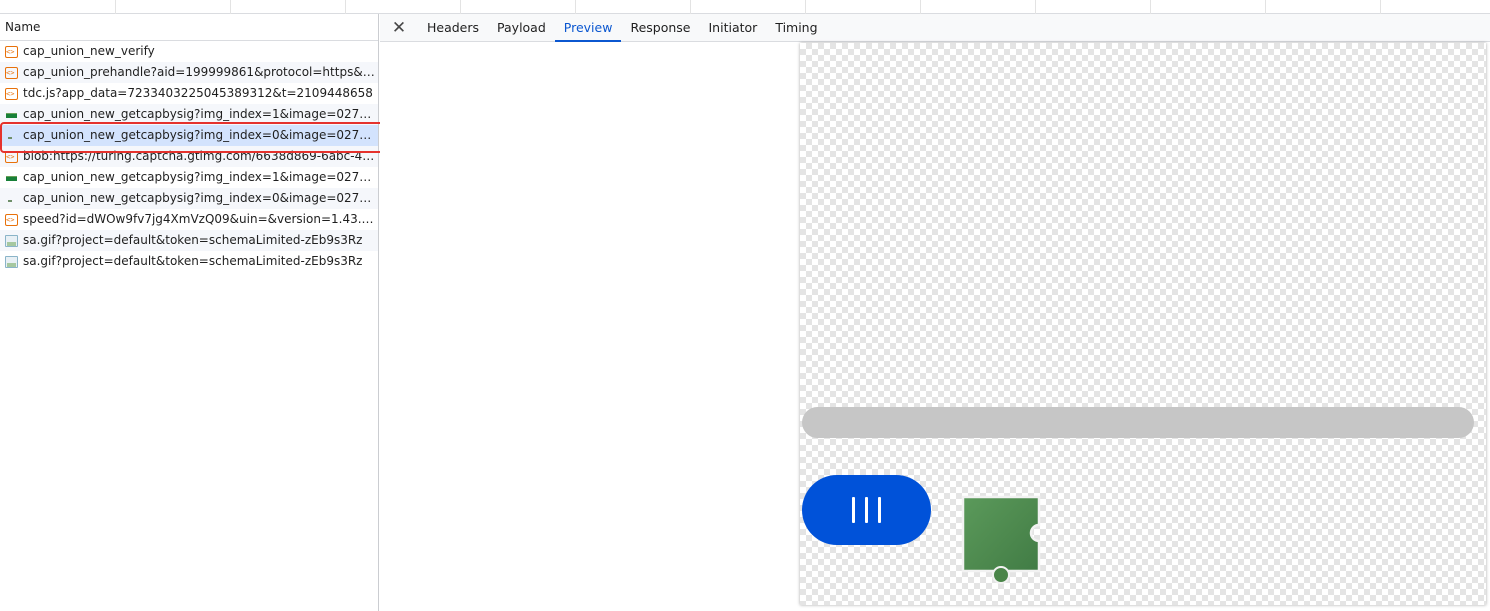  I want to click on name-column-header: Name, so click(189, 27).